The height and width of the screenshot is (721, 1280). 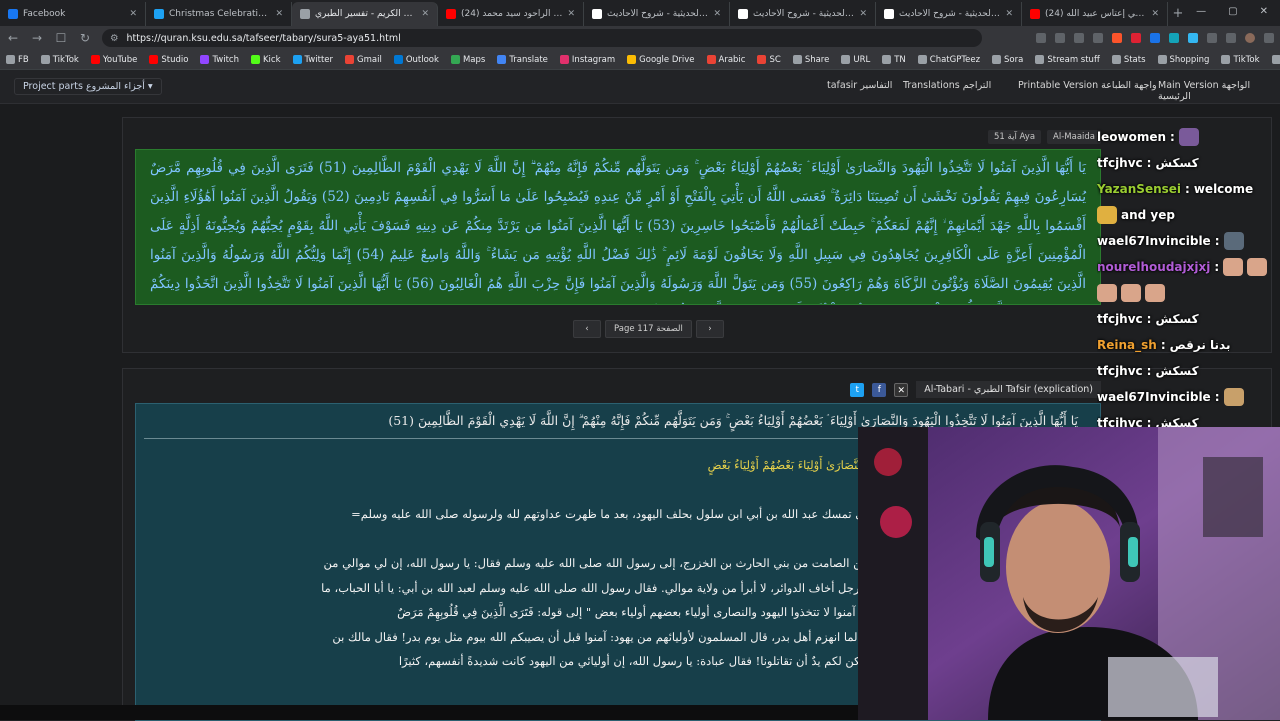 What do you see at coordinates (1148, 215) in the screenshot?
I see `chat-text: and yep` at bounding box center [1148, 215].